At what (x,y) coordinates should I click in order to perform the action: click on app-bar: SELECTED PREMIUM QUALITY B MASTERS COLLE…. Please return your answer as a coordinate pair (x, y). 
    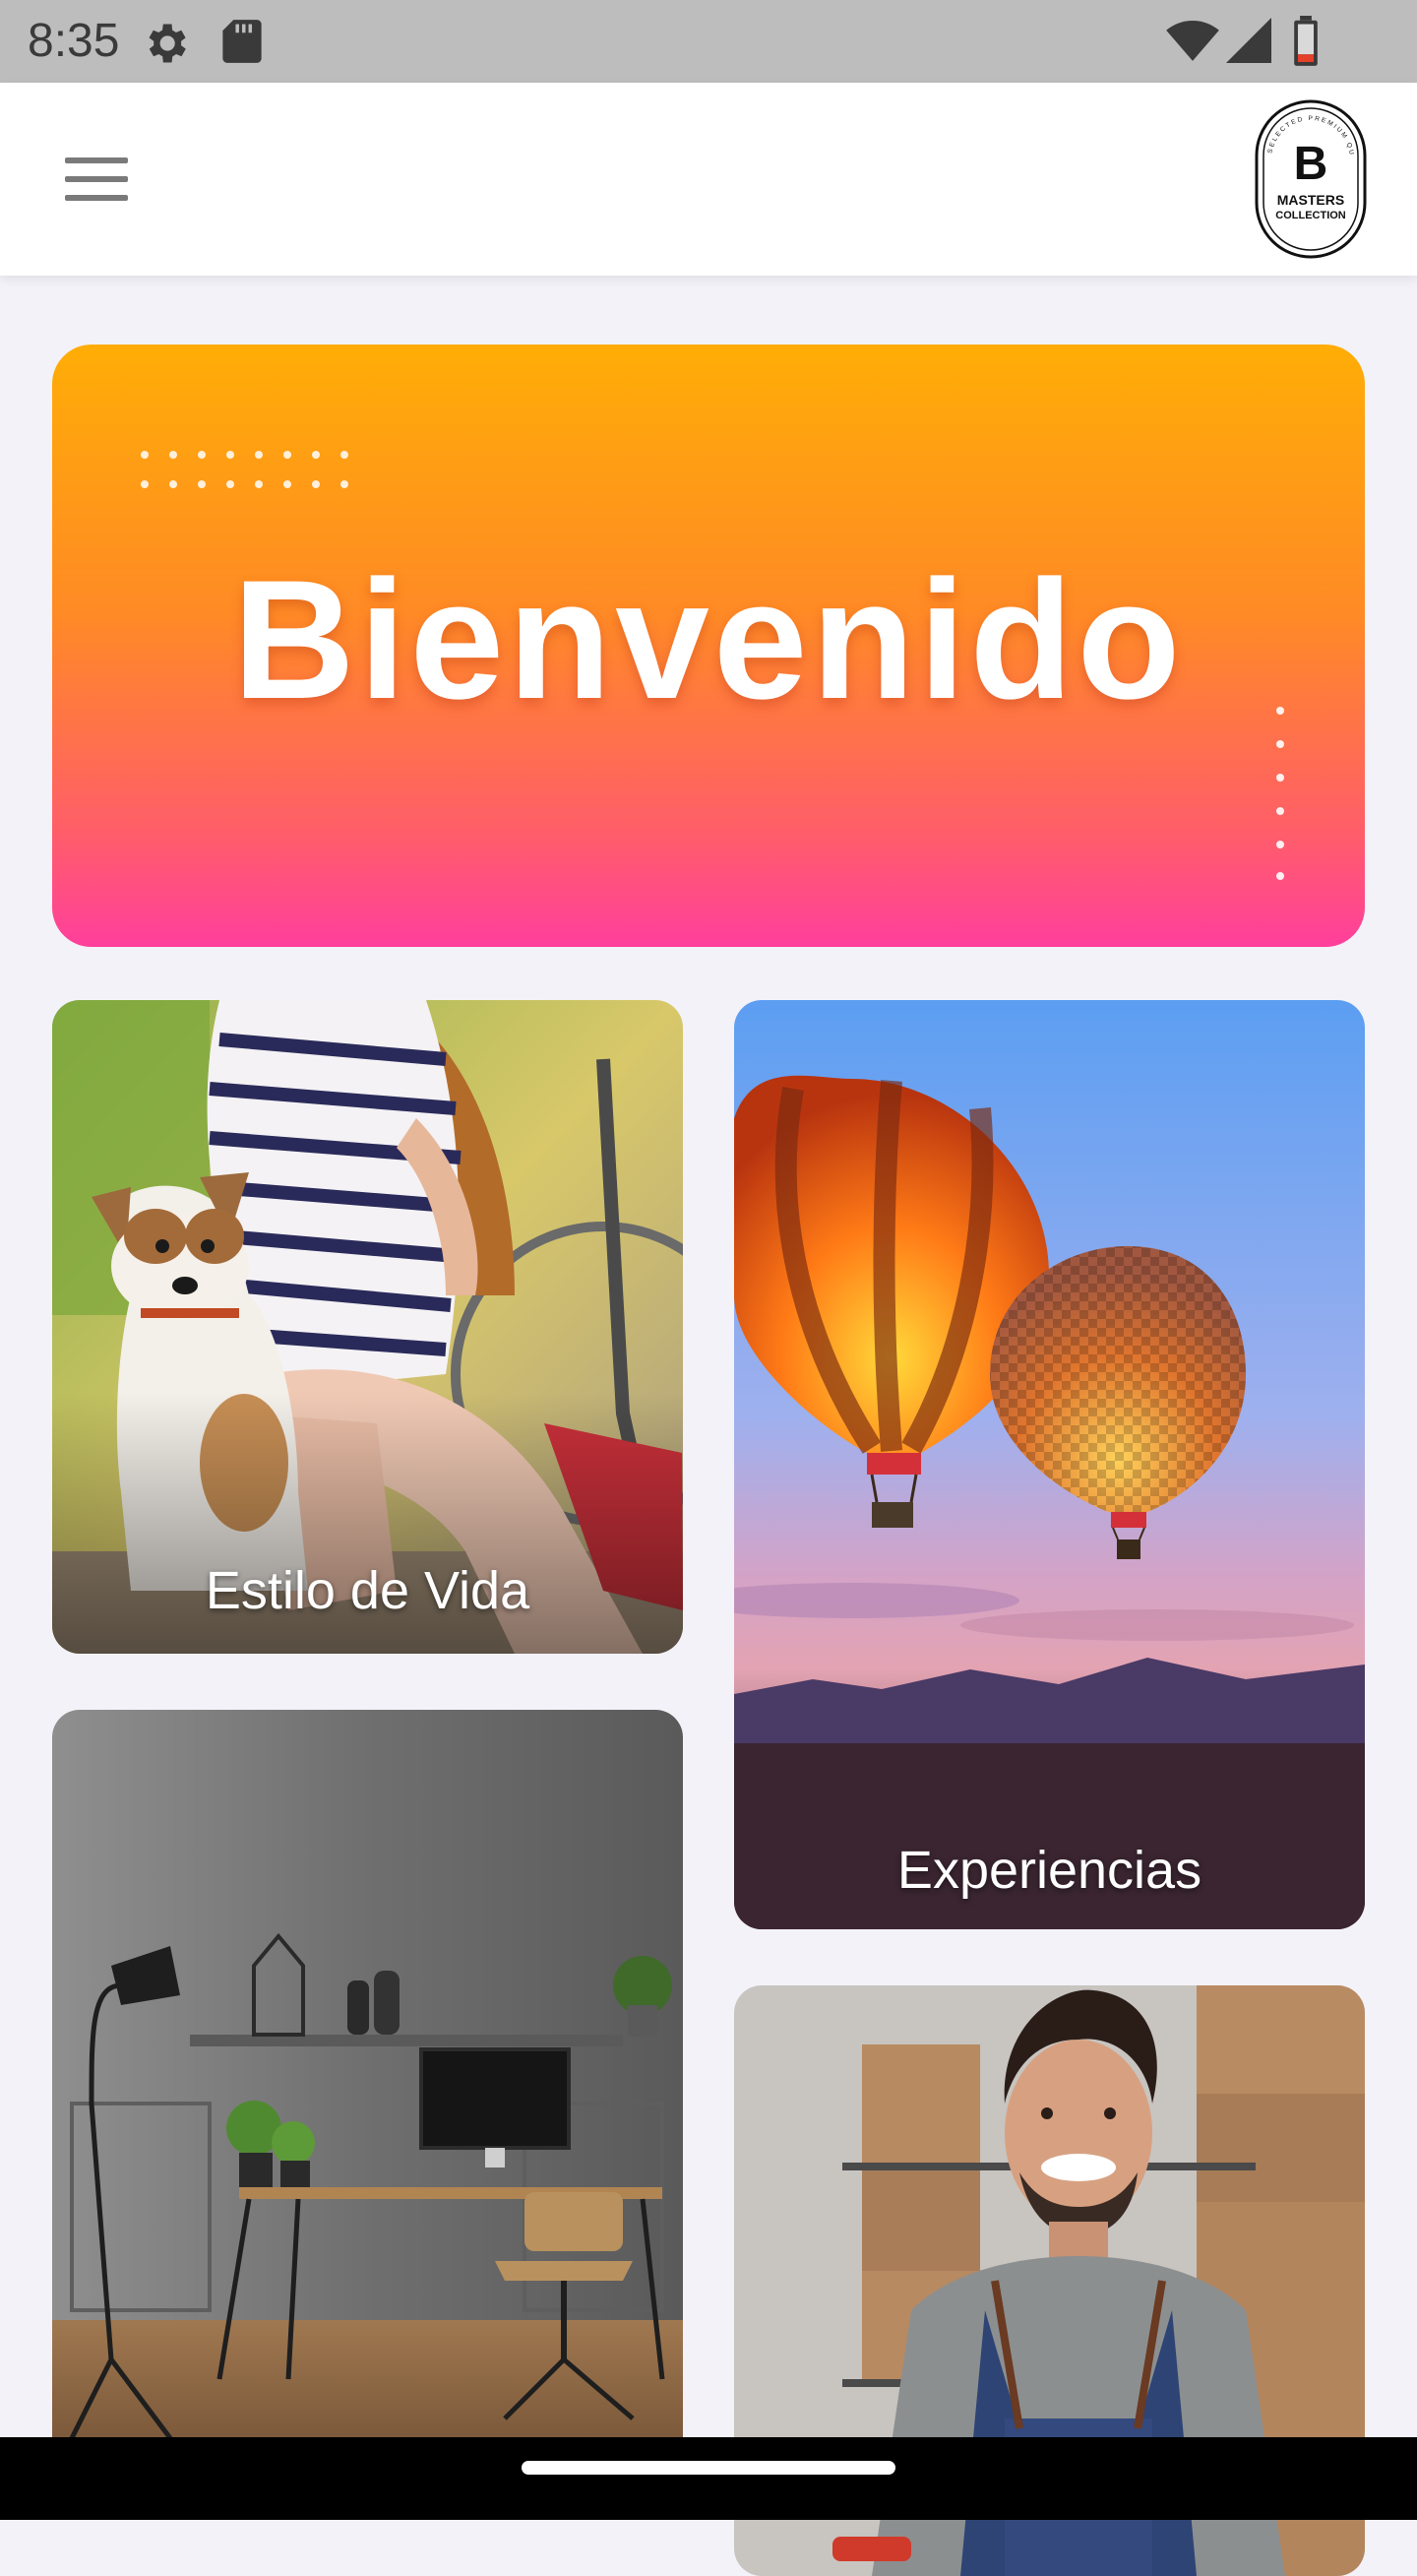
    Looking at the image, I should click on (708, 180).